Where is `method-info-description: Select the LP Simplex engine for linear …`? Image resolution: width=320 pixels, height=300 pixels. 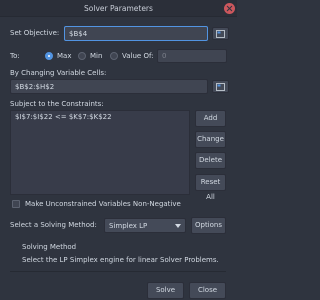
method-info-description: Select the LP Simplex engine for linear … is located at coordinates (120, 260).